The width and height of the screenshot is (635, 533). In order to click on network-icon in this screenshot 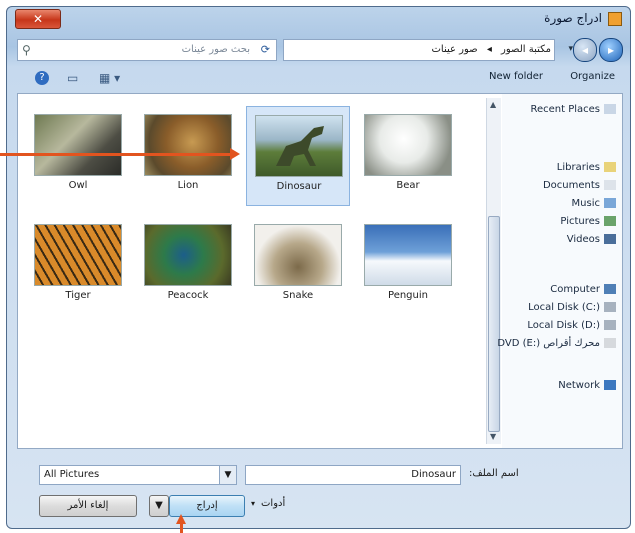, I will do `click(610, 385)`.